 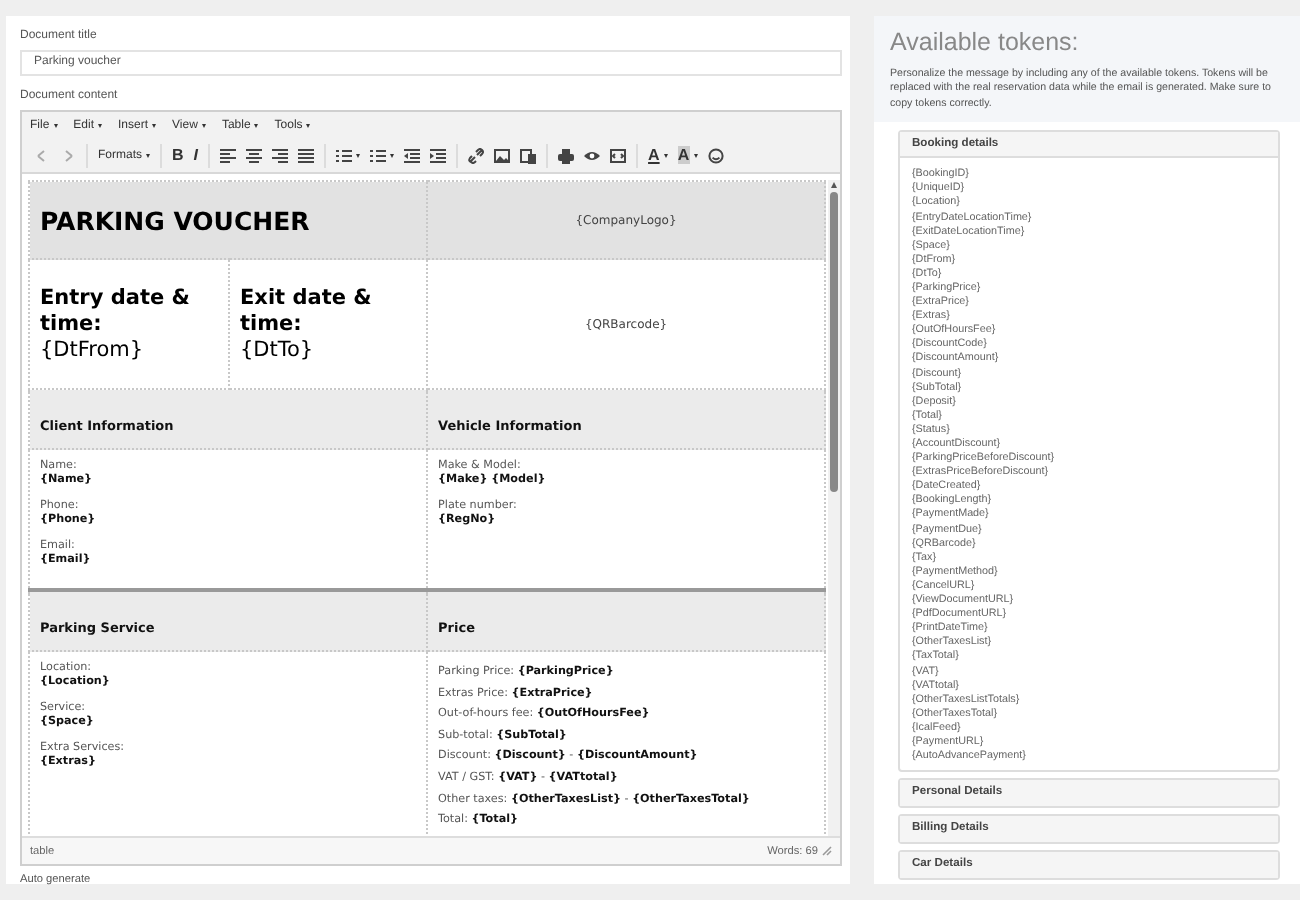 What do you see at coordinates (827, 851) in the screenshot?
I see `resize-handle-icon` at bounding box center [827, 851].